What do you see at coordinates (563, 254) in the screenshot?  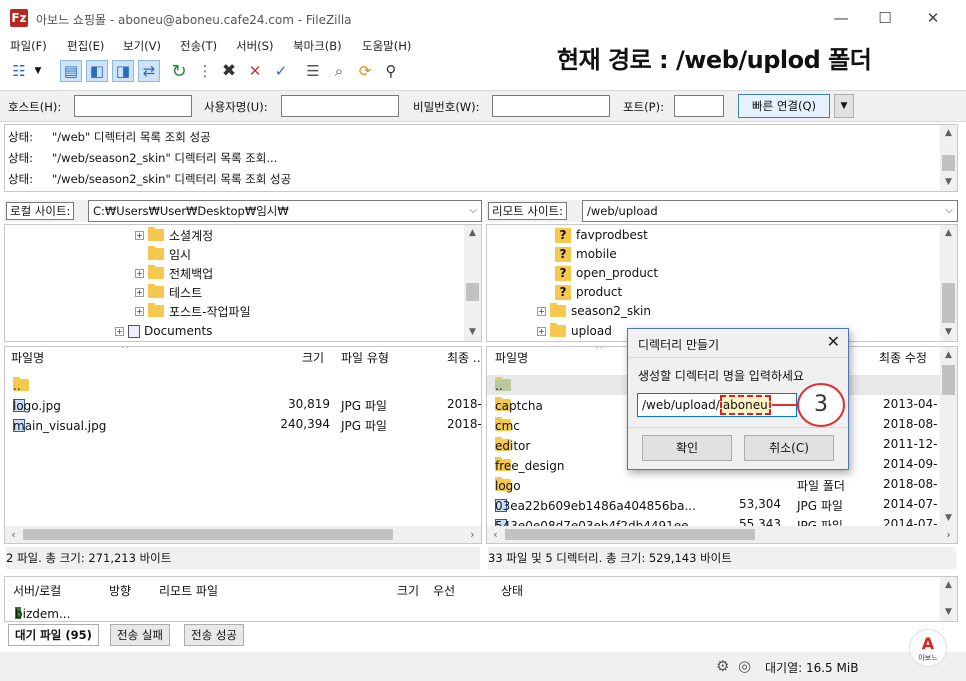 I see `unknown-folder-icon: ?` at bounding box center [563, 254].